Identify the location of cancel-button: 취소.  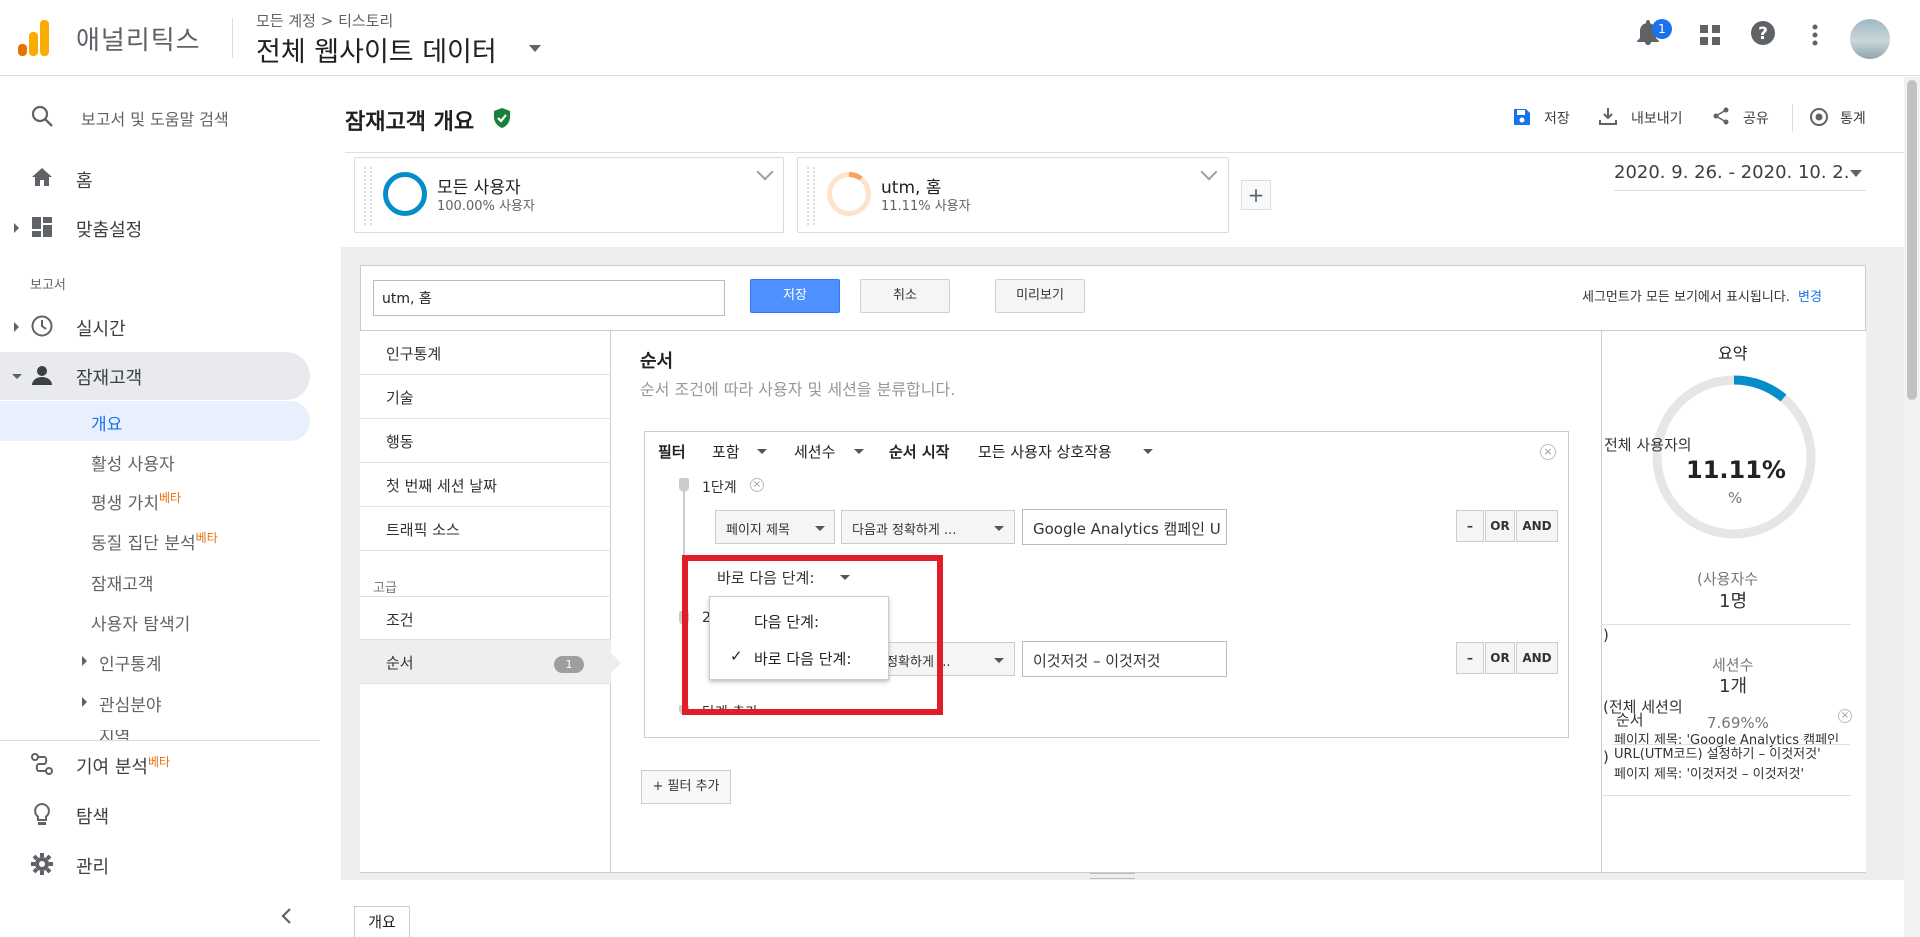
(905, 296).